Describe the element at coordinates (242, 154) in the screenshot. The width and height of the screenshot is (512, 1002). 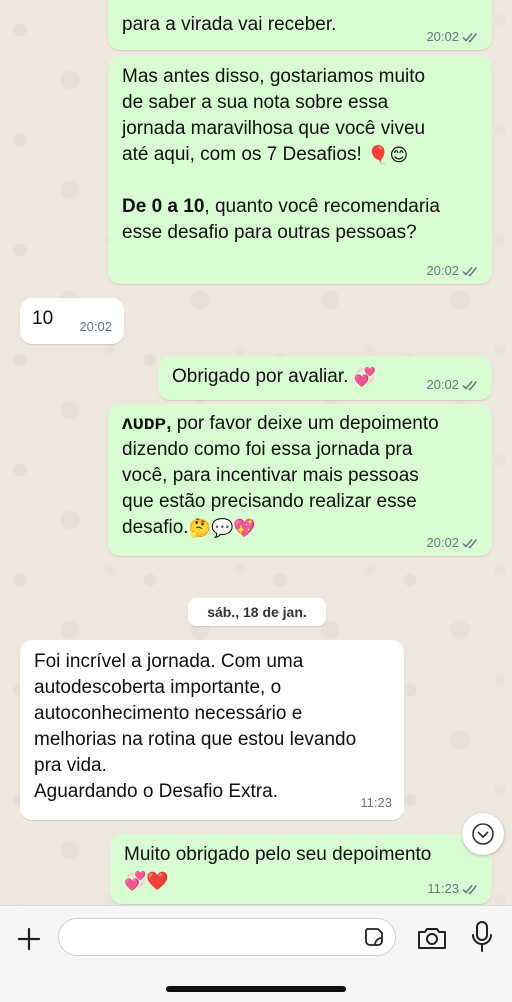
I see `message-line: até aqui, com os 7 Desafios!` at that location.